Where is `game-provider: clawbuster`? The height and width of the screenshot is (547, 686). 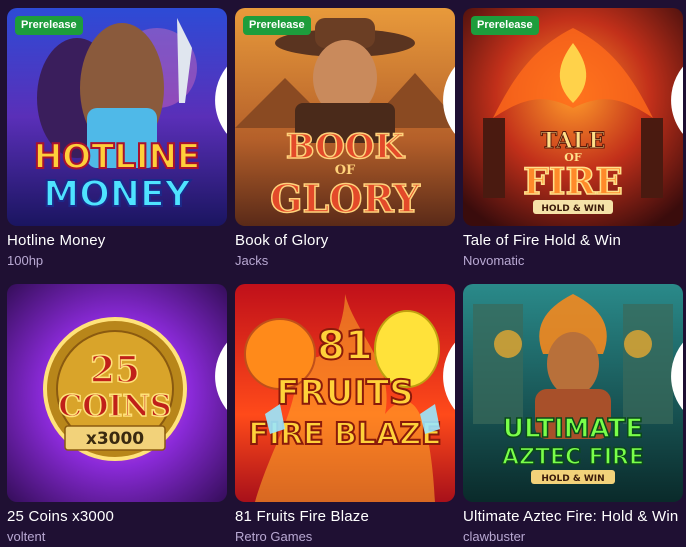 game-provider: clawbuster is located at coordinates (494, 536).